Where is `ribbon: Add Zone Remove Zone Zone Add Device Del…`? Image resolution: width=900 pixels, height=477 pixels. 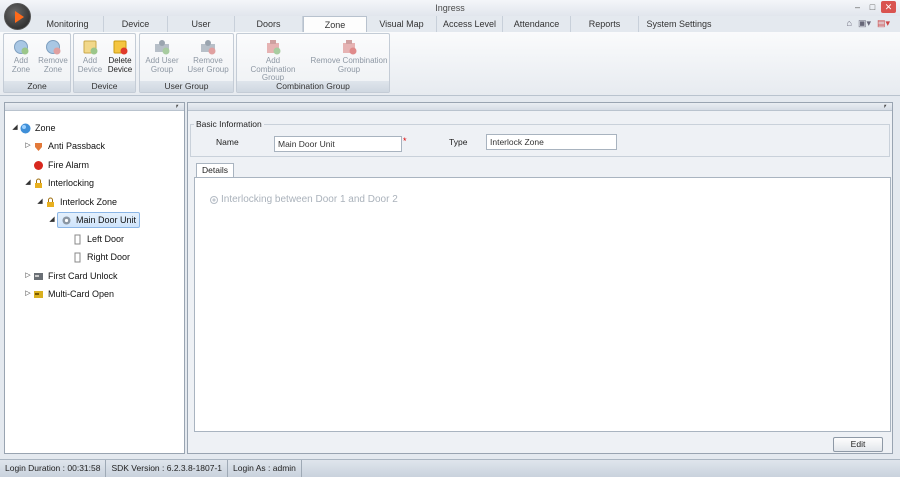 ribbon: Add Zone Remove Zone Zone Add Device Del… is located at coordinates (450, 64).